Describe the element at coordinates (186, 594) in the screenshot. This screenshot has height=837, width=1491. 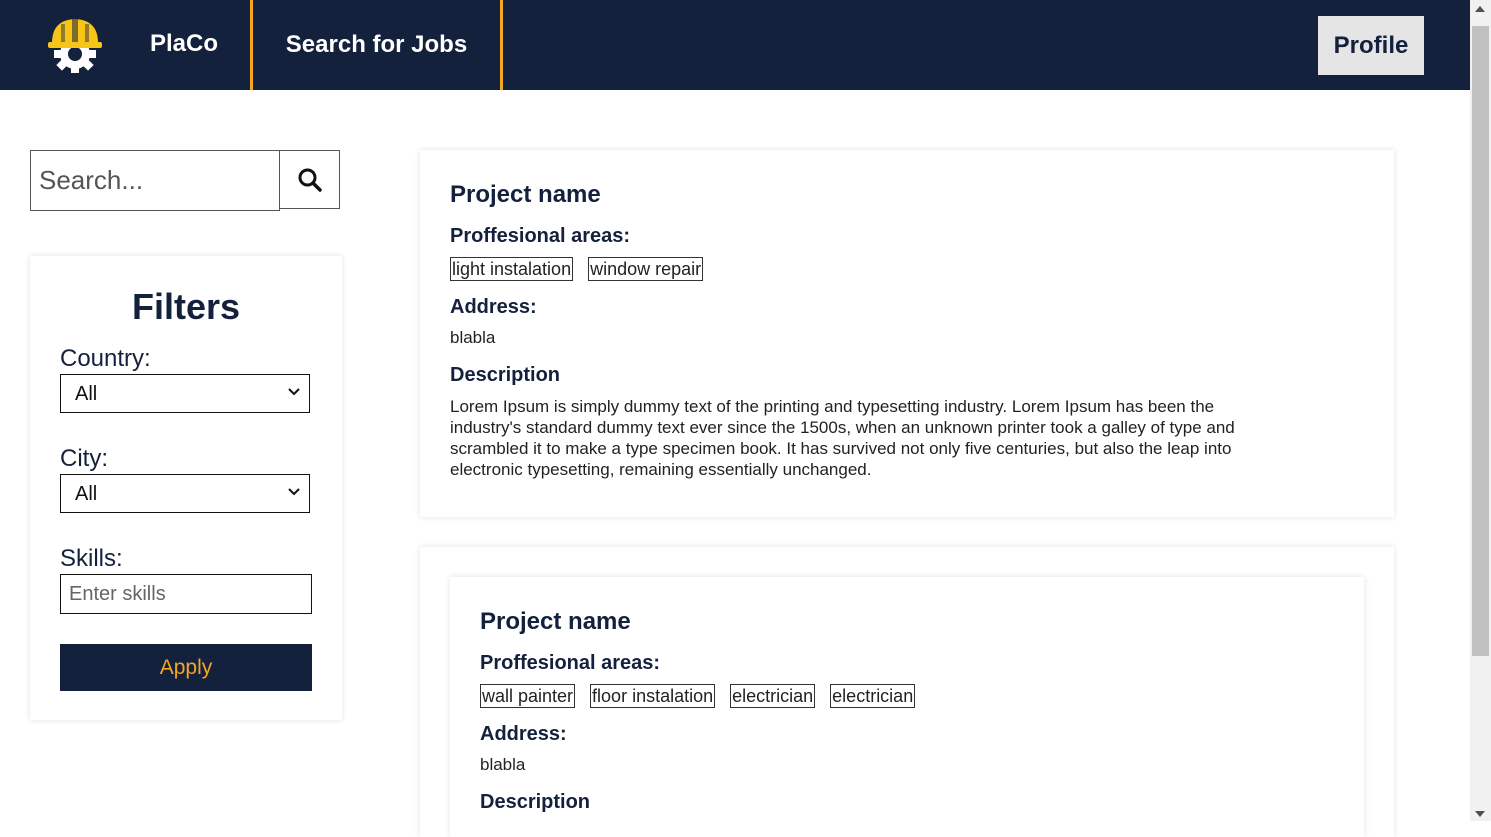
I see `skills-input` at that location.